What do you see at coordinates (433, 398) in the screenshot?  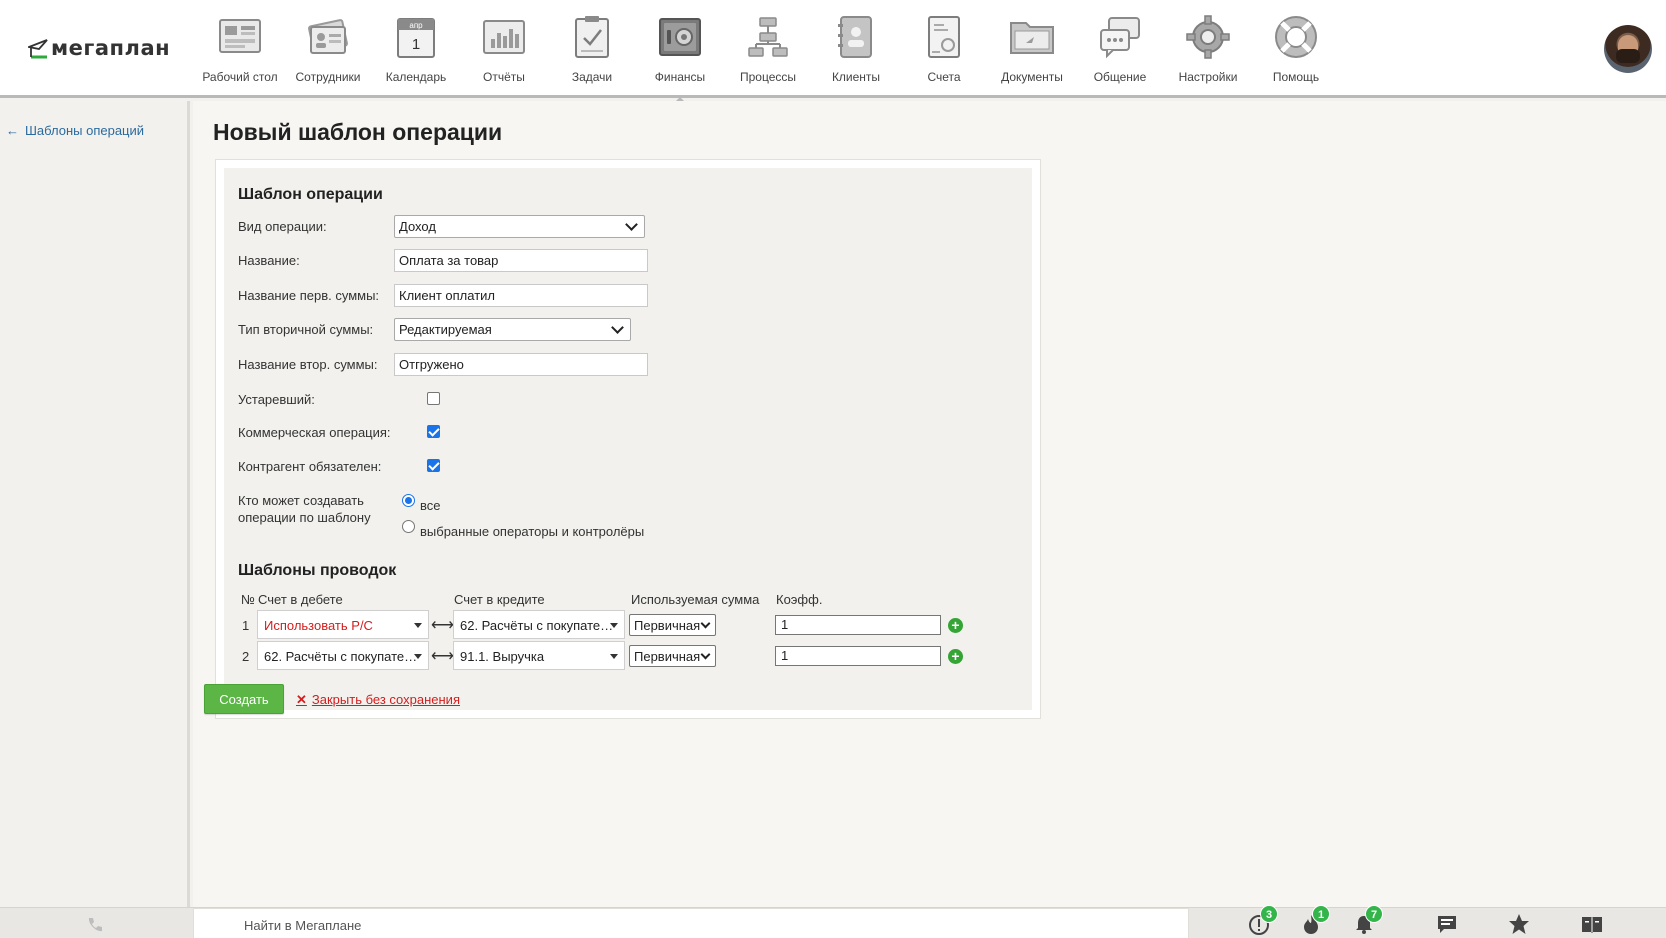 I see `obsolete-checkbox` at bounding box center [433, 398].